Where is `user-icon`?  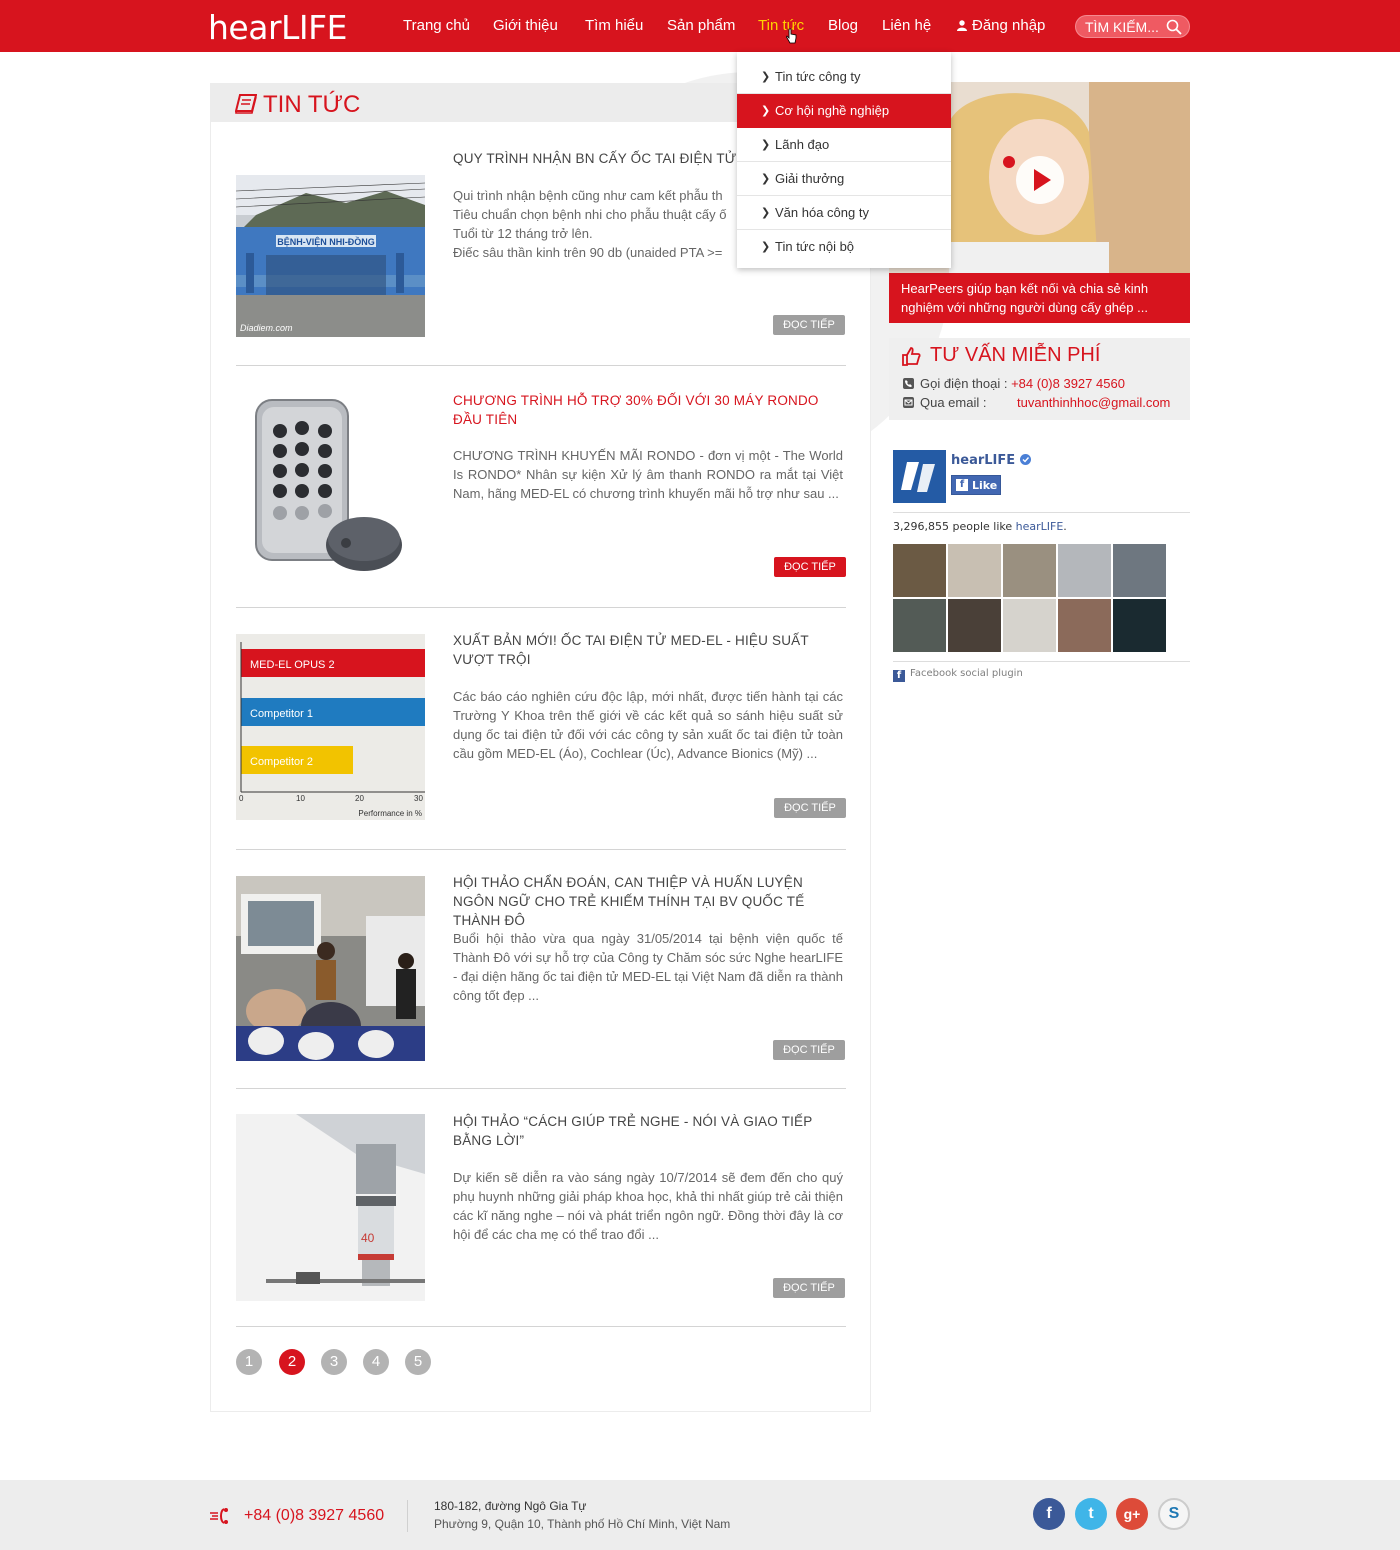
user-icon is located at coordinates (962, 25).